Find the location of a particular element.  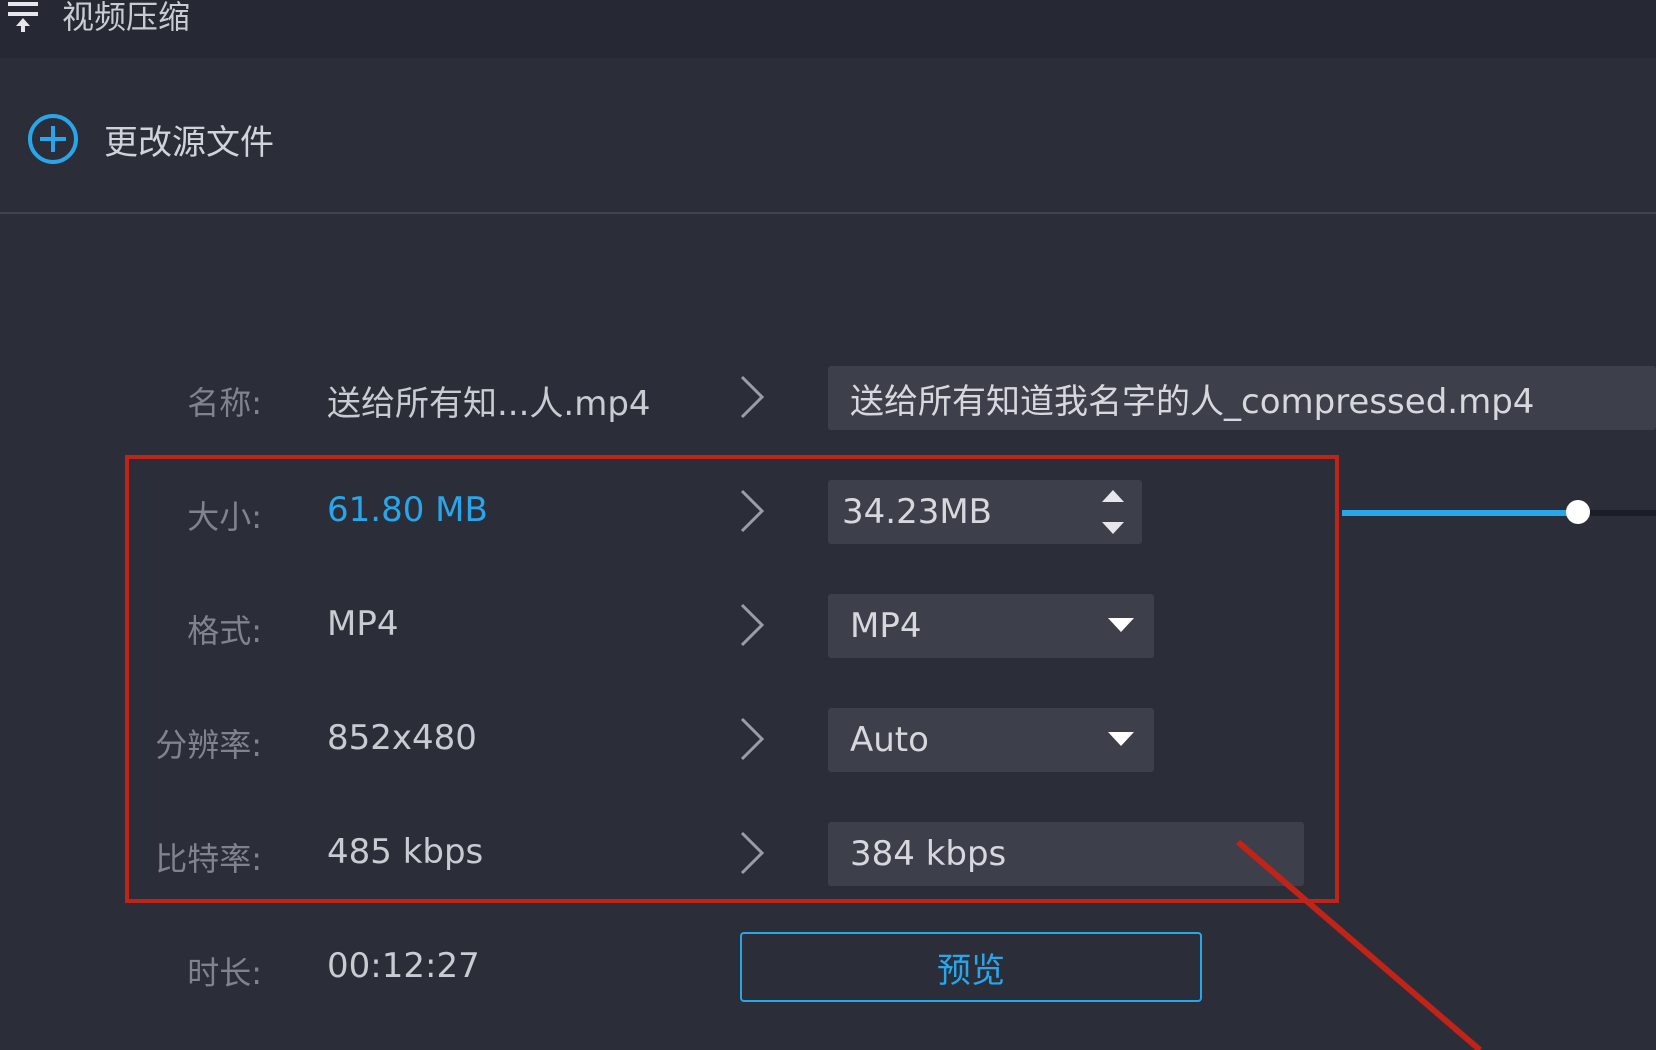

preview-button: 预览 is located at coordinates (971, 967).